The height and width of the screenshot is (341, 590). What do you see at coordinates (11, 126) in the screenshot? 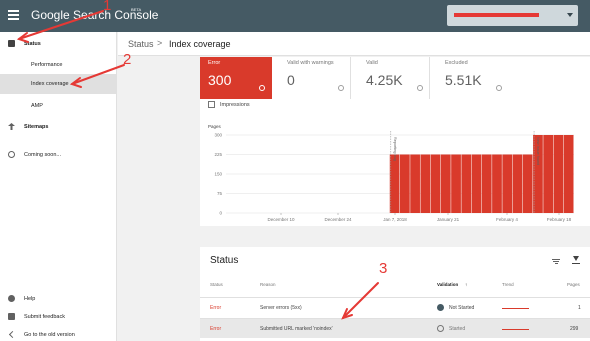
I see `sitemap-icon` at bounding box center [11, 126].